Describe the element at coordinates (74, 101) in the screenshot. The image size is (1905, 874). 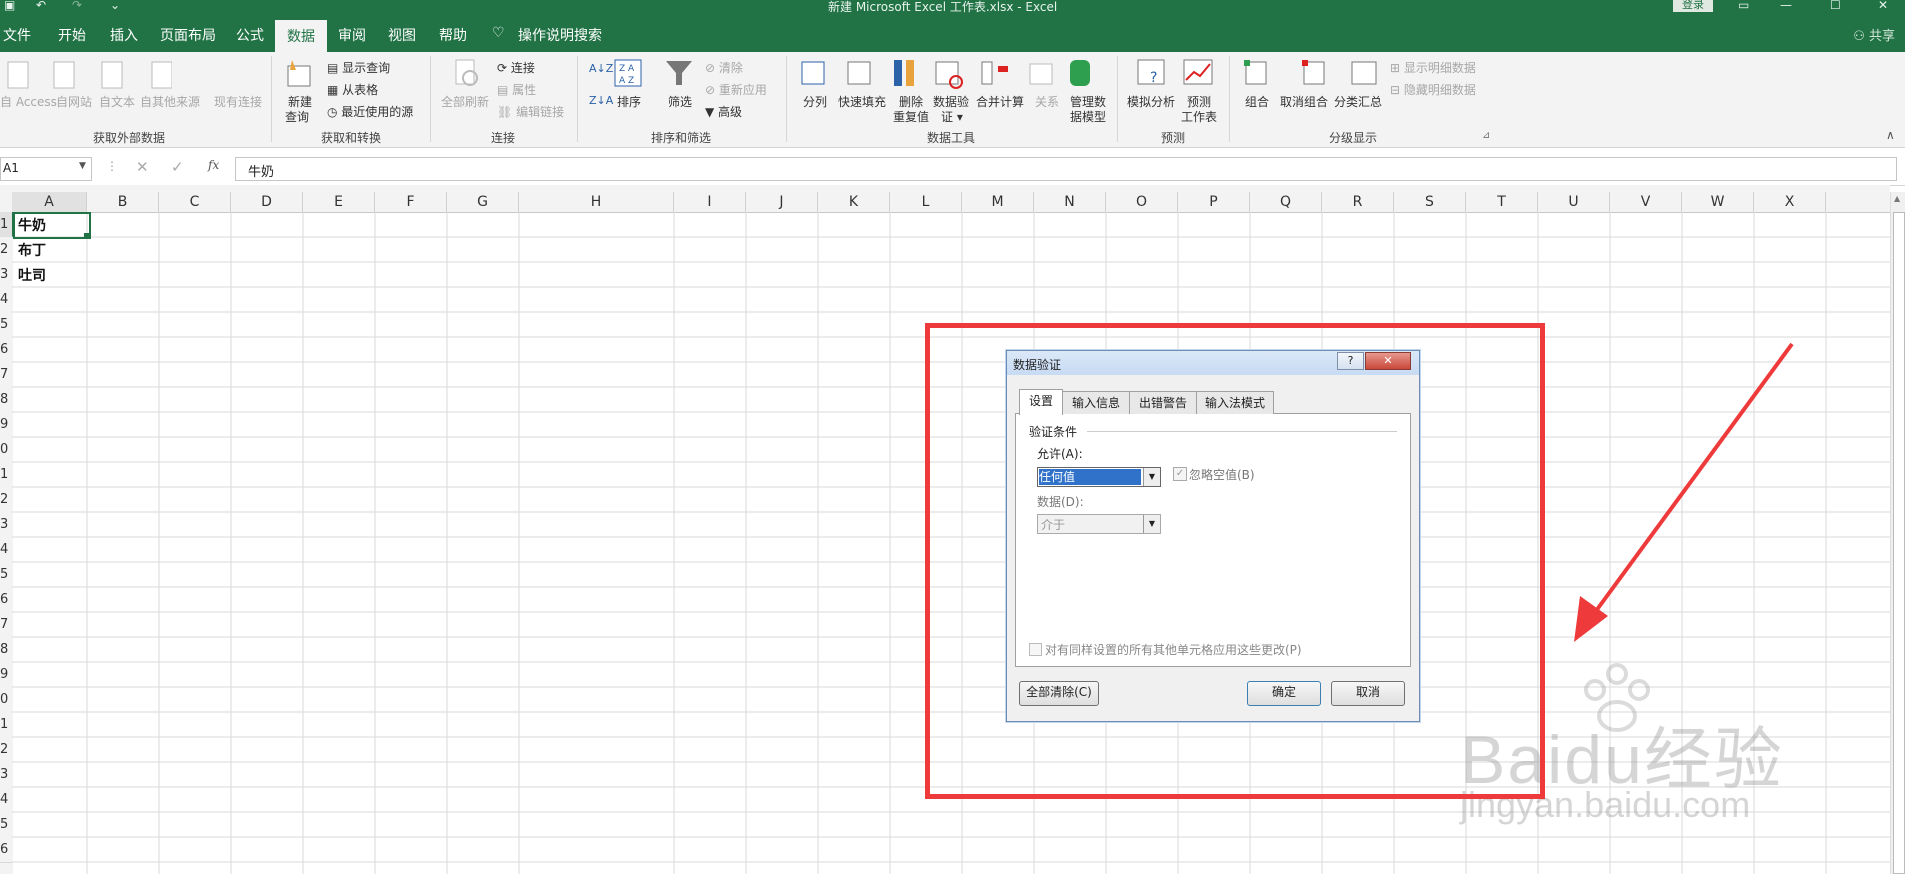
I see `from-web-button: 自网站` at that location.